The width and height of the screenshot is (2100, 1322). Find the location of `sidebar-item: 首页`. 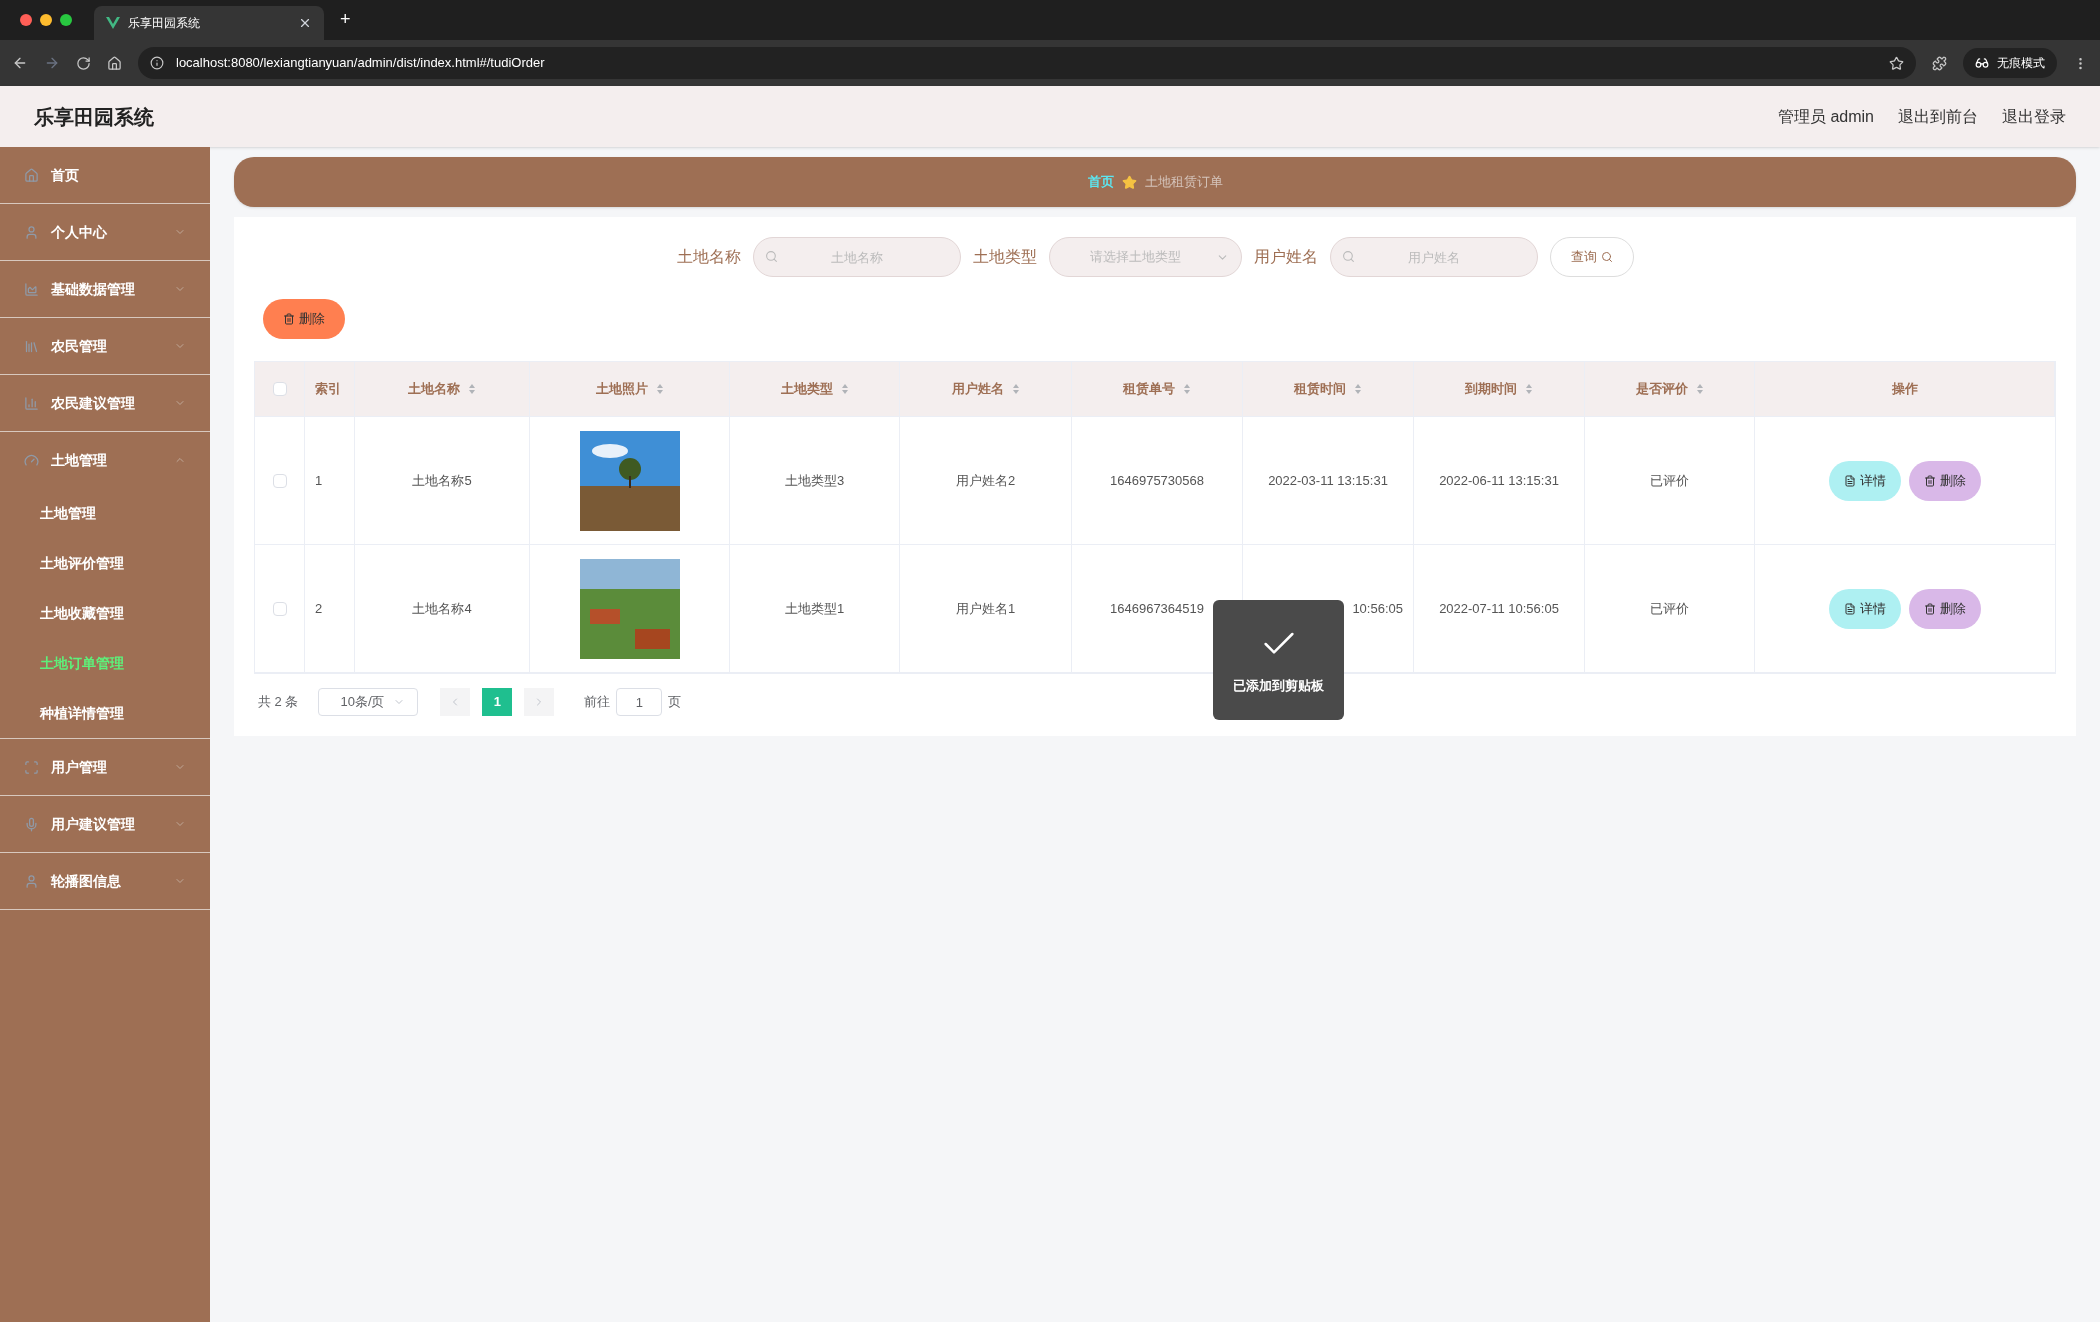

sidebar-item: 首页 is located at coordinates (105, 175).